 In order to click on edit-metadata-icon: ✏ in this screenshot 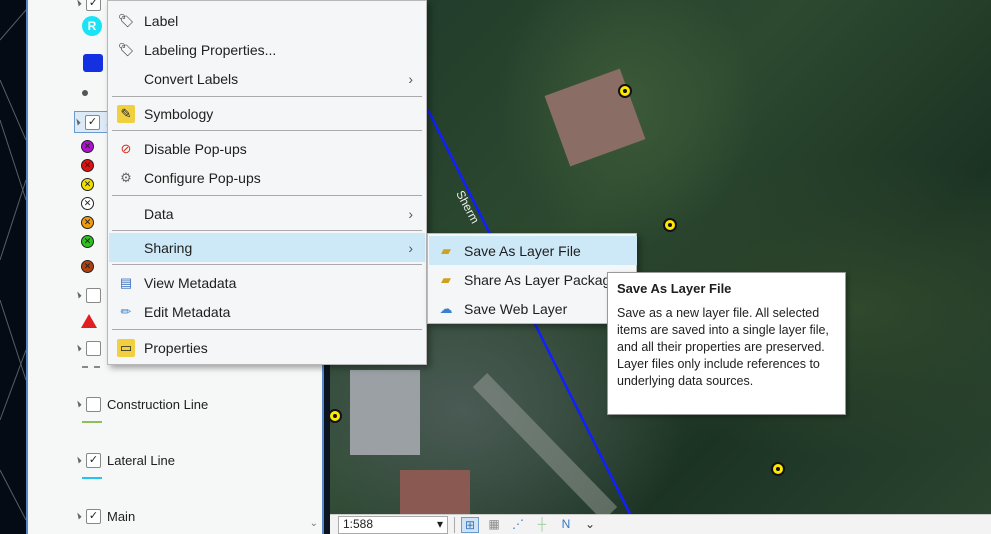, I will do `click(126, 311)`.